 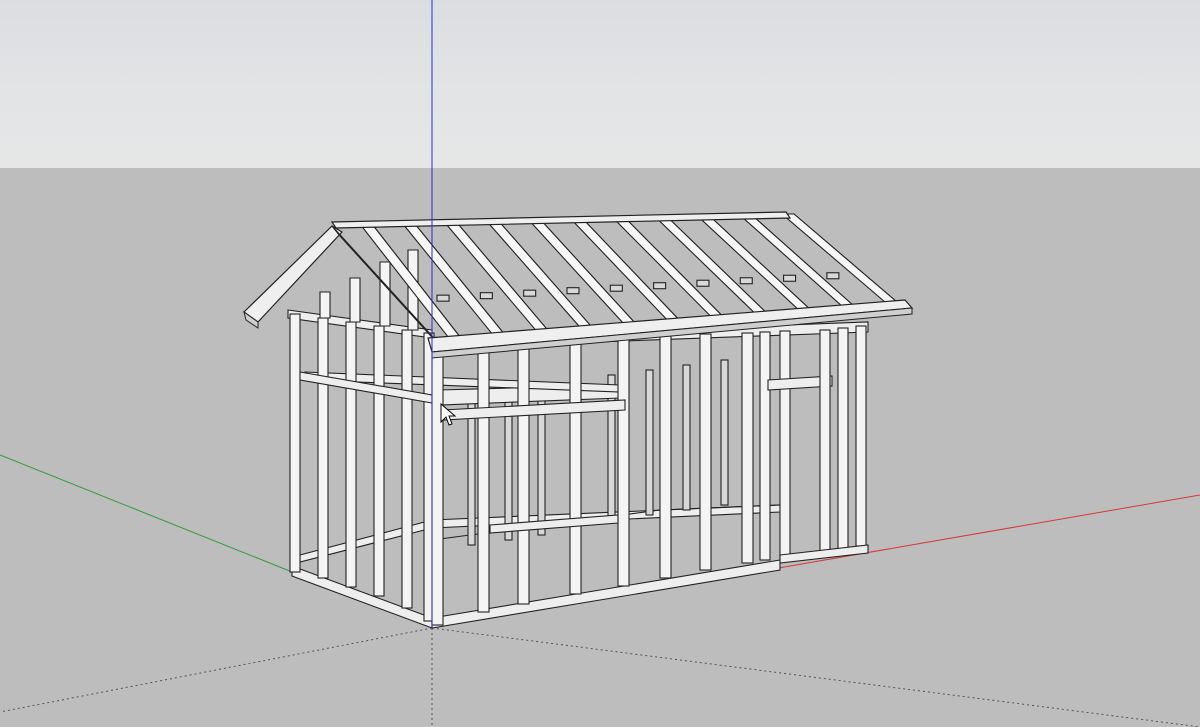 I want to click on dotted-green-axis, so click(x=815, y=677).